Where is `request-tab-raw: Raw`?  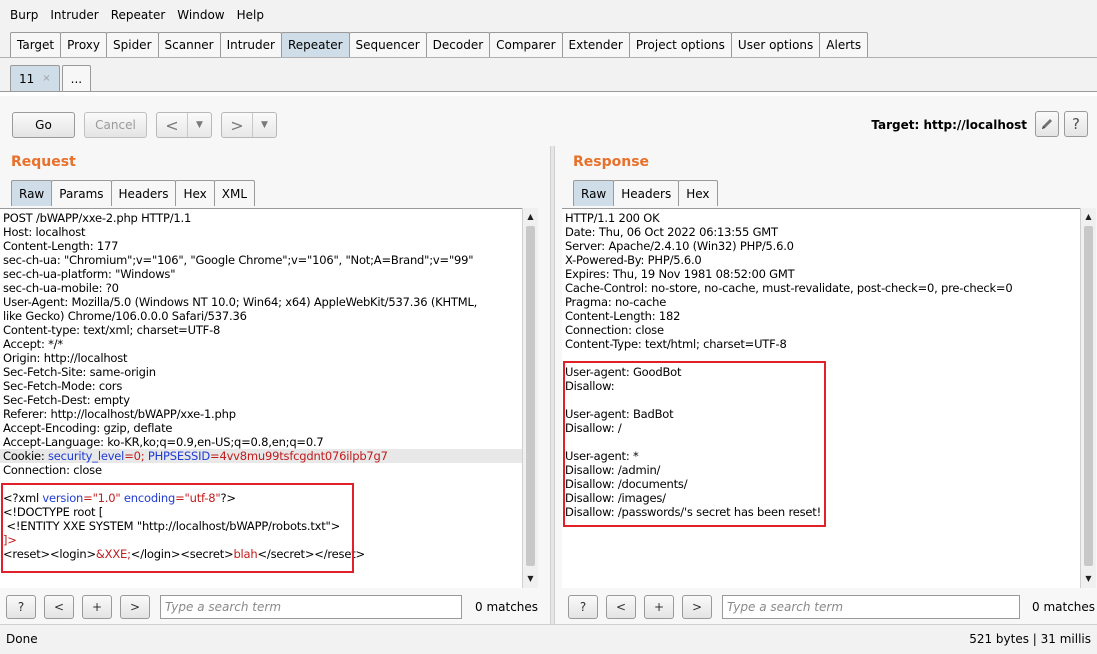 request-tab-raw: Raw is located at coordinates (32, 193).